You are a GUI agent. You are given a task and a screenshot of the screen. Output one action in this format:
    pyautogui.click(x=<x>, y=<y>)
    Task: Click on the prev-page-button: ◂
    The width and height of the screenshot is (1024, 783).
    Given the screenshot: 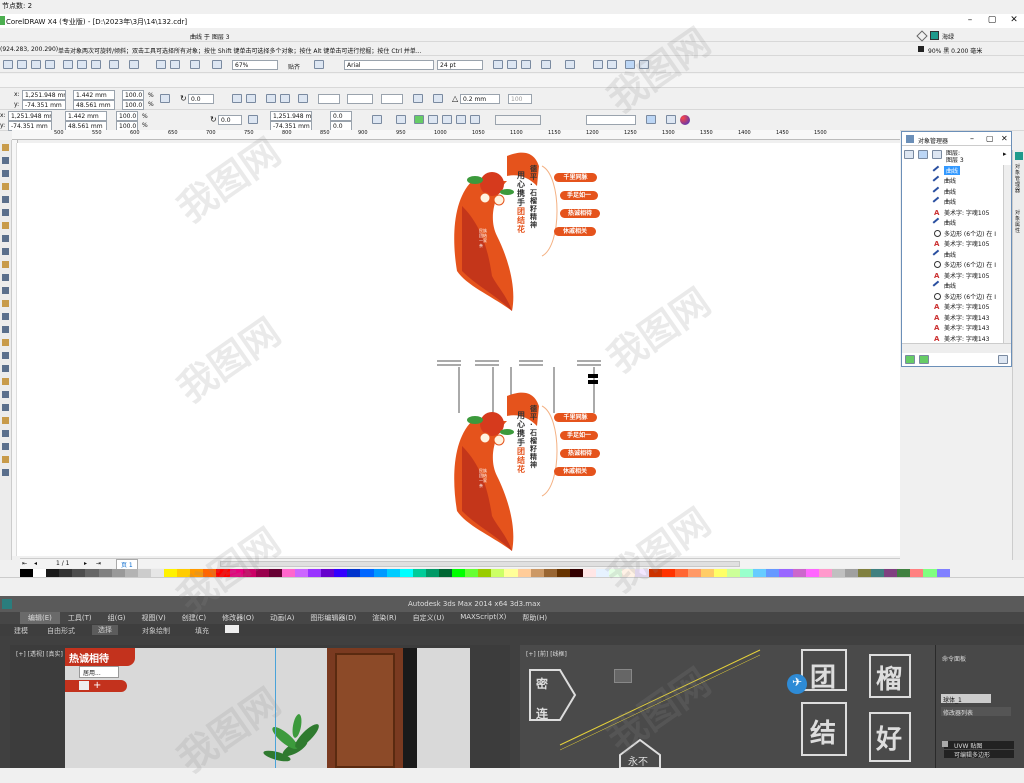 What is the action you would take?
    pyautogui.click(x=35, y=563)
    